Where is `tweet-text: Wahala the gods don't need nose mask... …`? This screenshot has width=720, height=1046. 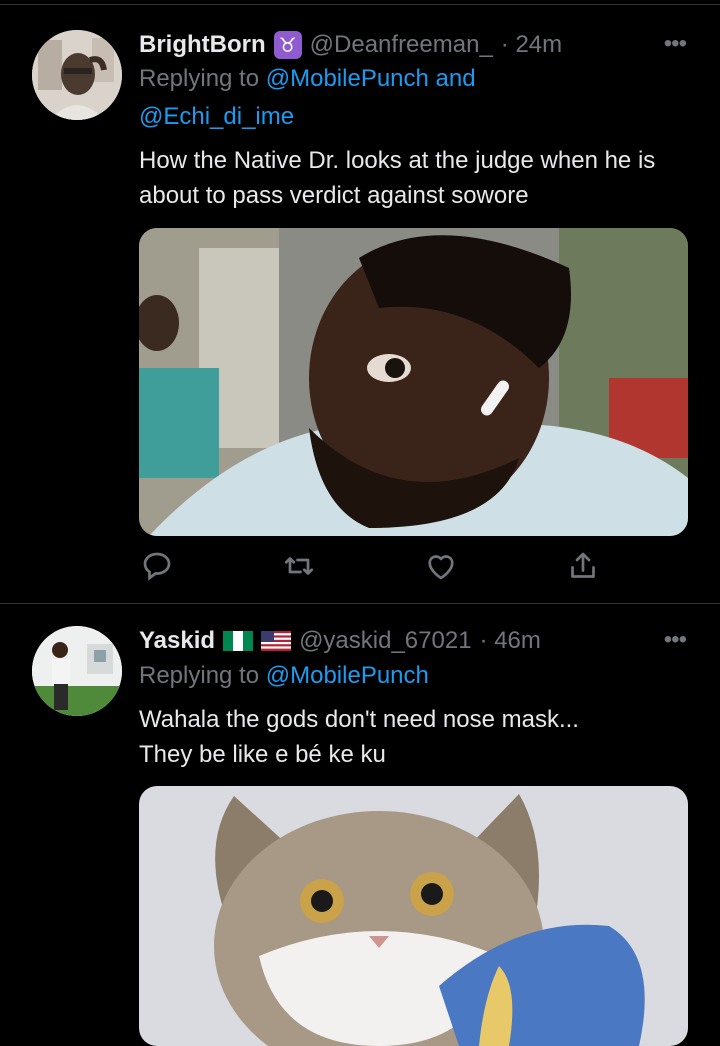 tweet-text: Wahala the gods don't need nose mask... … is located at coordinates (419, 737).